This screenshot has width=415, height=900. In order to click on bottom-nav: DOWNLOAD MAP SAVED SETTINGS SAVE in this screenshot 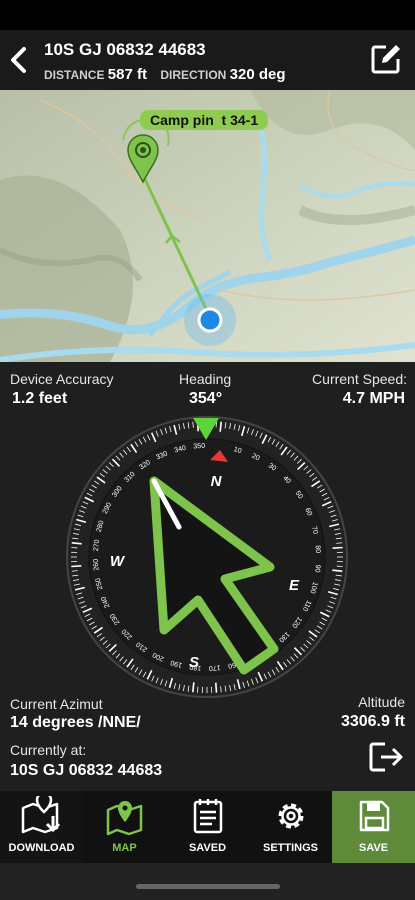, I will do `click(207, 827)`.